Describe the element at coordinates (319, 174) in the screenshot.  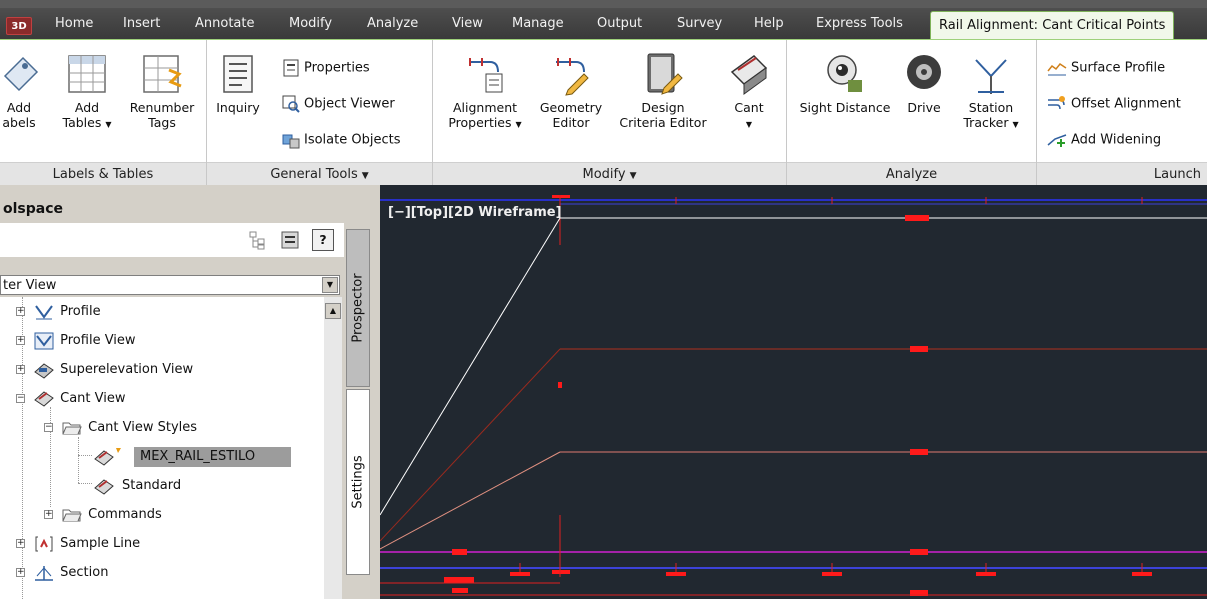
I see `panel-title-general-tools: General Tools ▼` at that location.